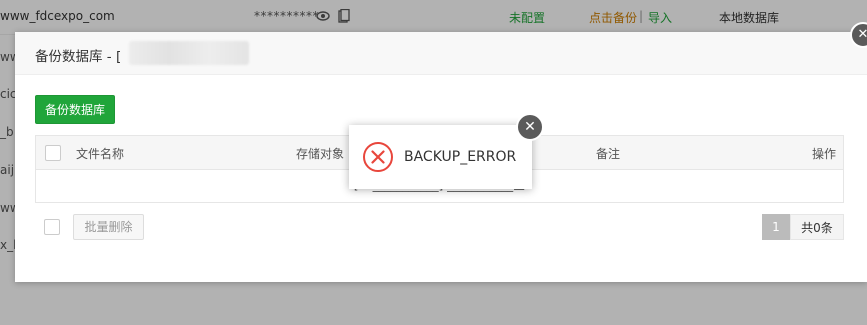 This screenshot has height=325, width=867. What do you see at coordinates (530, 127) in the screenshot?
I see `close-icon: ✕` at bounding box center [530, 127].